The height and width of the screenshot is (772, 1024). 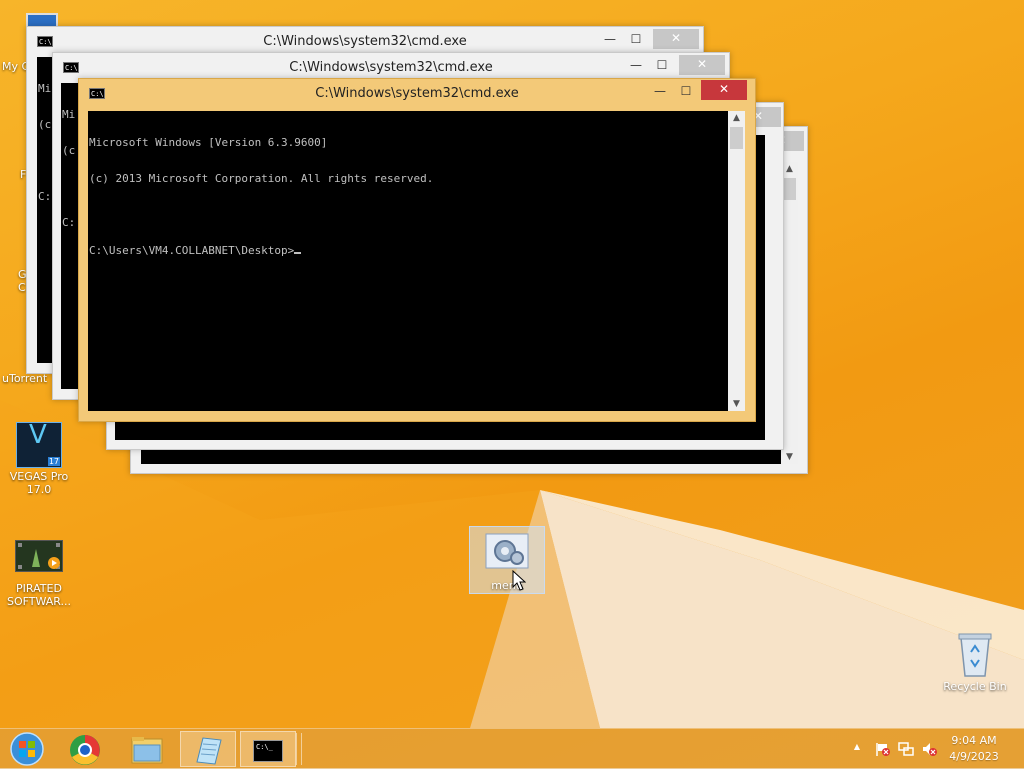 I want to click on notepad-icon, so click(x=209, y=751).